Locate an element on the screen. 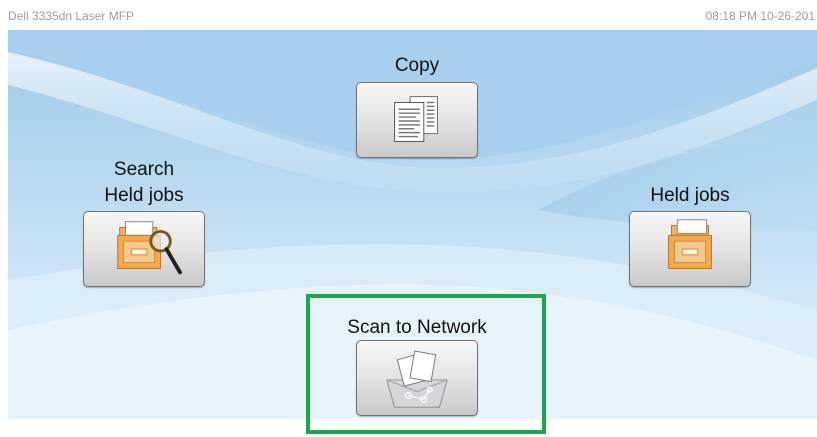 This screenshot has height=437, width=817. search-held-jobs-icon is located at coordinates (149, 248).